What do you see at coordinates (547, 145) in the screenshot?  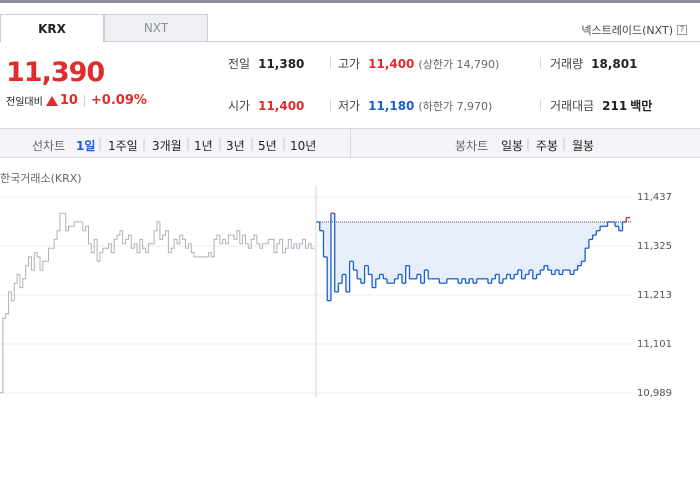 I see `candle-weekly: 주봉` at bounding box center [547, 145].